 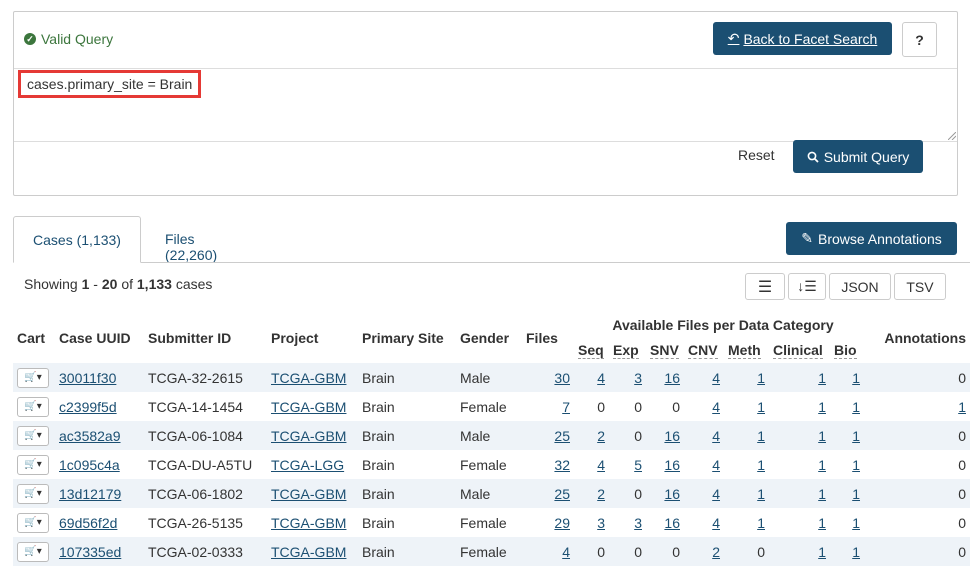 I want to click on col-submitter-id: Submitter ID, so click(x=209, y=338).